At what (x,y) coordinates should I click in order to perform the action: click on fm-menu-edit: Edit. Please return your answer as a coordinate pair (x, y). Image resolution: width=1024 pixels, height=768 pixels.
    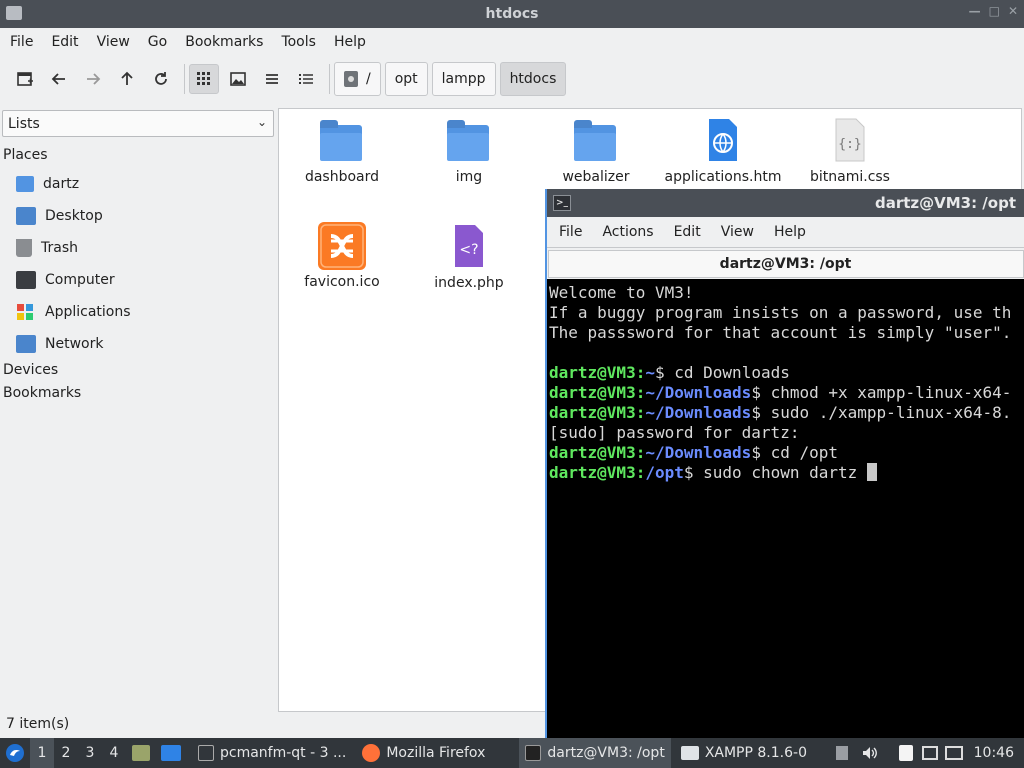
    Looking at the image, I should click on (64, 42).